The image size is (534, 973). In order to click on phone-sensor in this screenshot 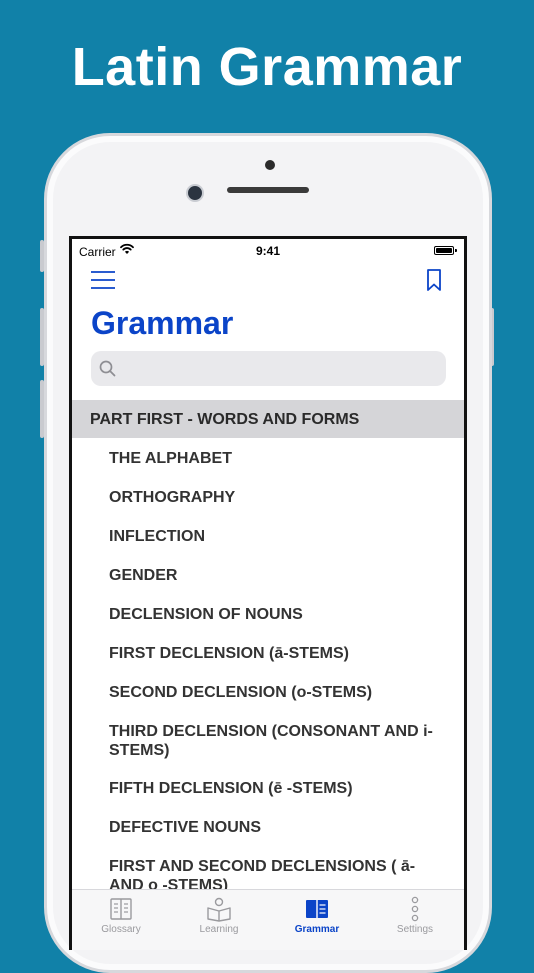, I will do `click(270, 165)`.